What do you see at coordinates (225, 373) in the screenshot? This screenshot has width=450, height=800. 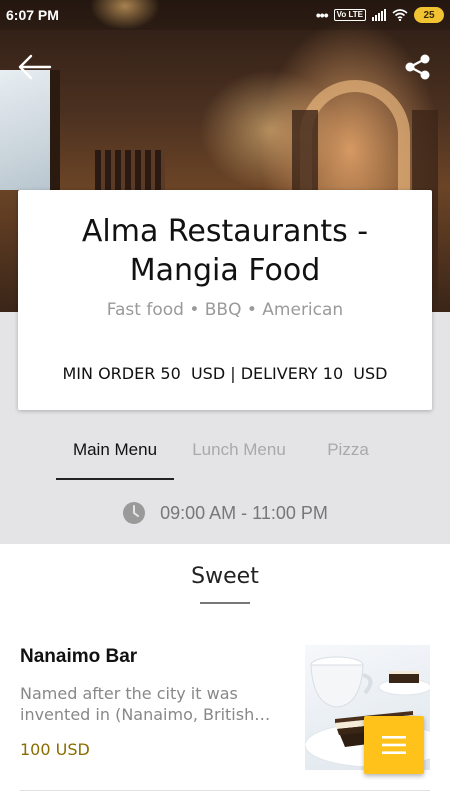 I see `order-info: MIN ORDER 50 USD | DELIVERY 10 USD` at bounding box center [225, 373].